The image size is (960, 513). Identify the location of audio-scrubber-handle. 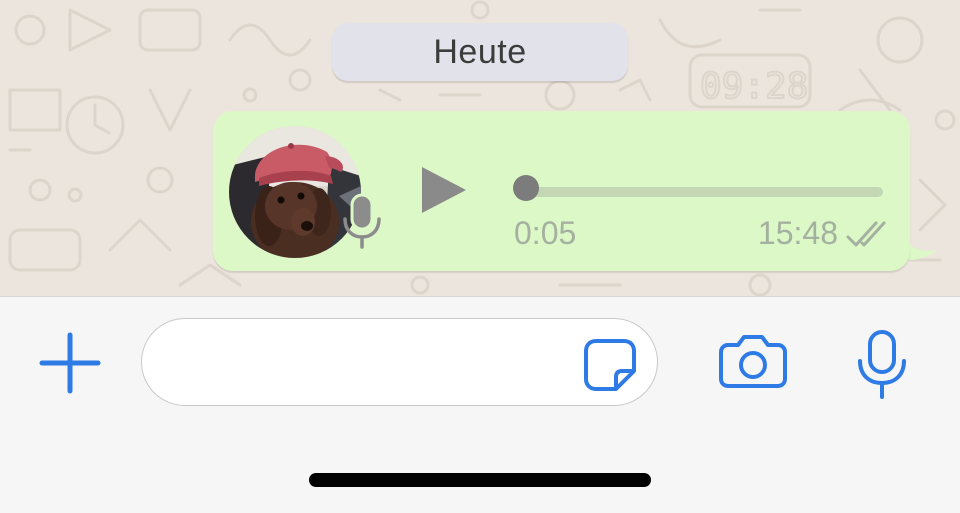
(526, 188).